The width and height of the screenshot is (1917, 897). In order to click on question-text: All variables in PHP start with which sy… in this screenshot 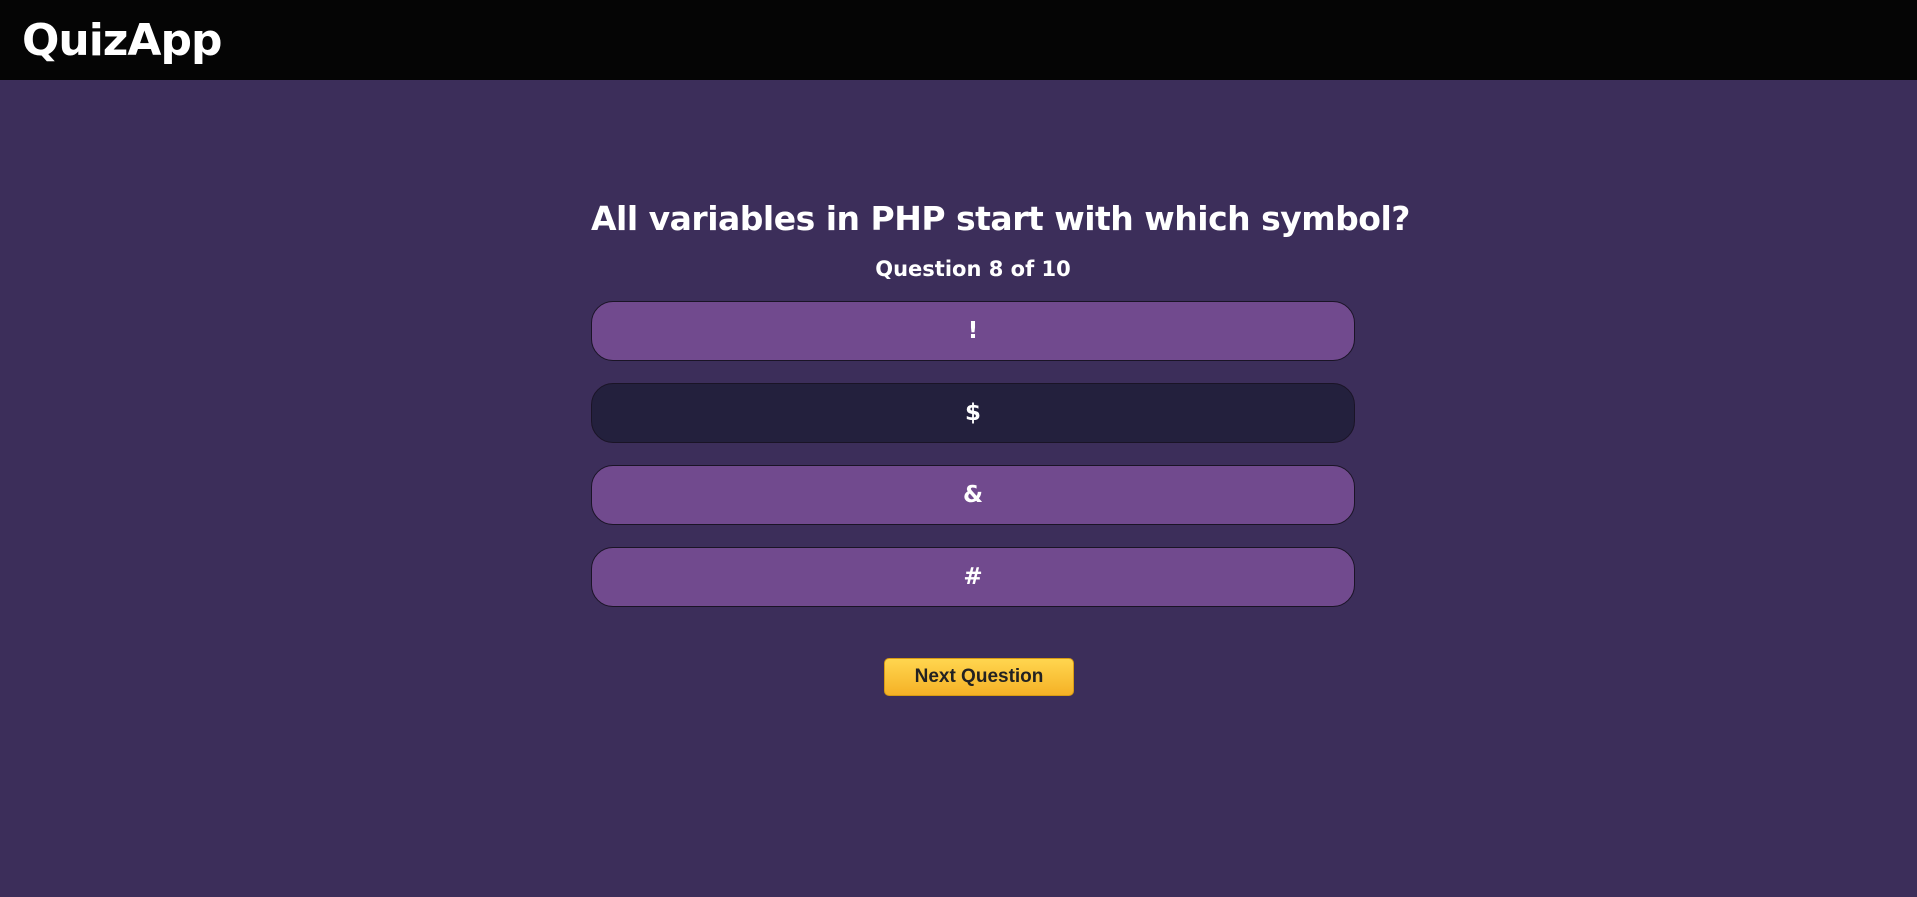, I will do `click(1000, 218)`.